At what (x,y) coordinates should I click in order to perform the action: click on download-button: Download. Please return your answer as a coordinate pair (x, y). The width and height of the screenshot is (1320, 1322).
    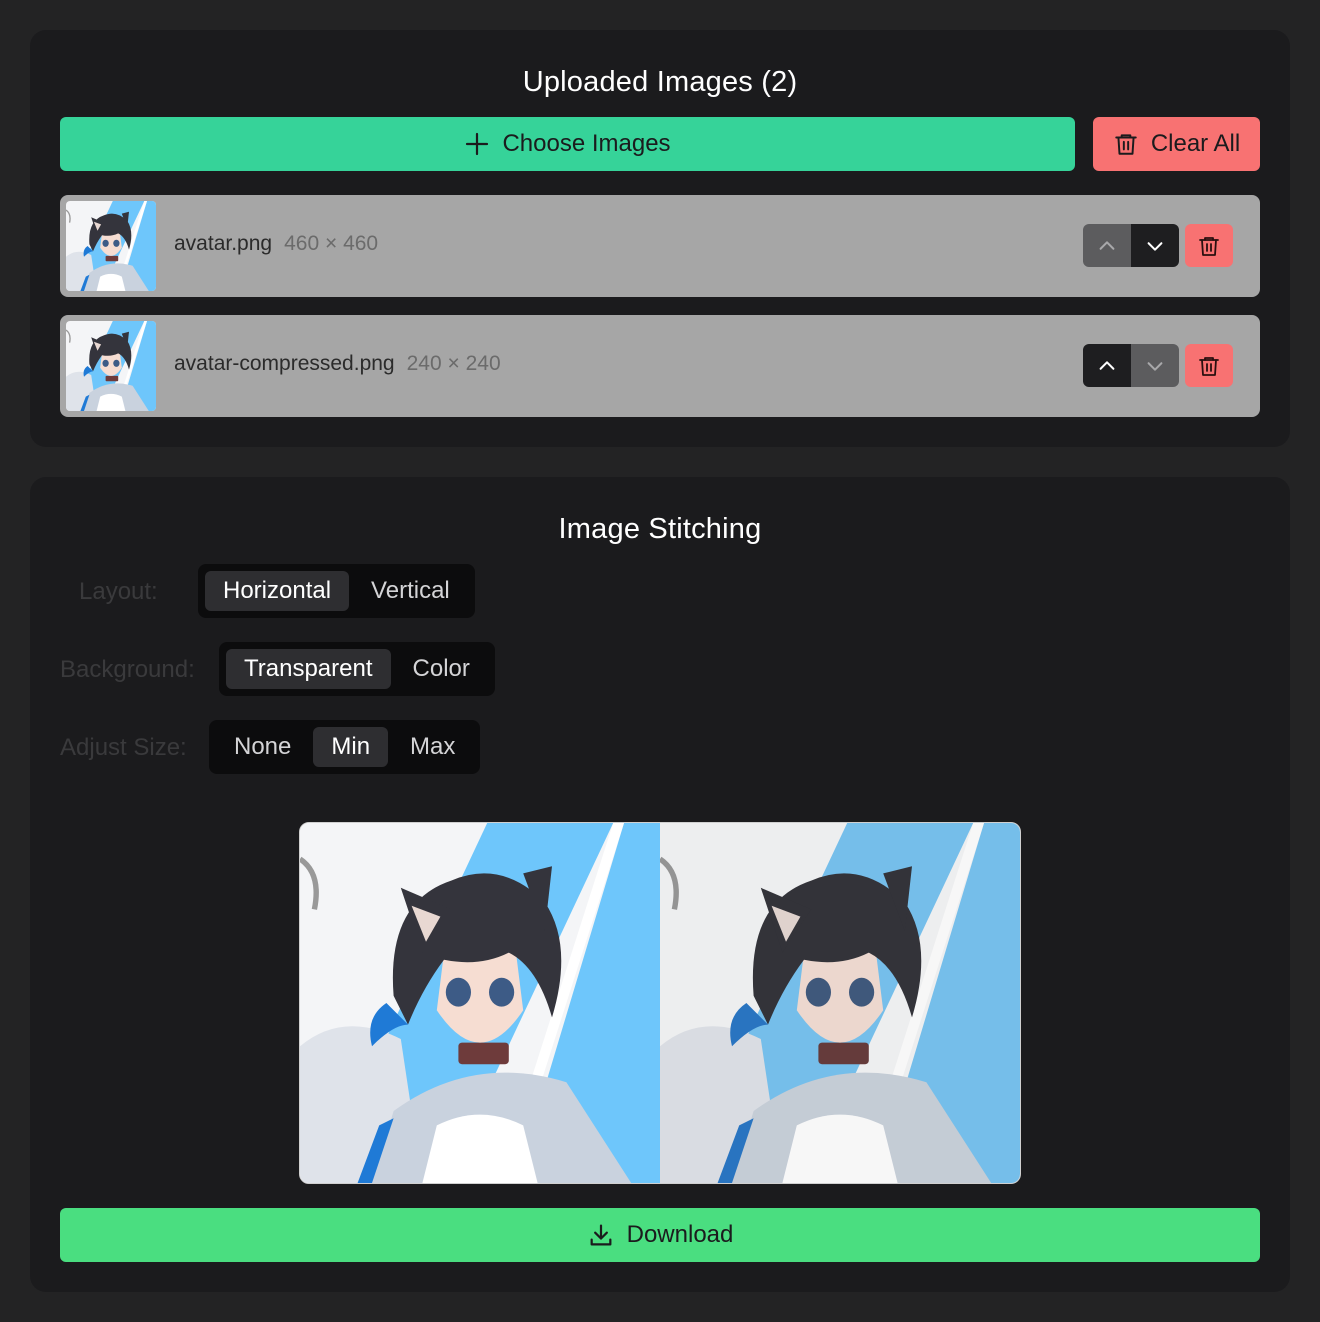
    Looking at the image, I should click on (660, 1235).